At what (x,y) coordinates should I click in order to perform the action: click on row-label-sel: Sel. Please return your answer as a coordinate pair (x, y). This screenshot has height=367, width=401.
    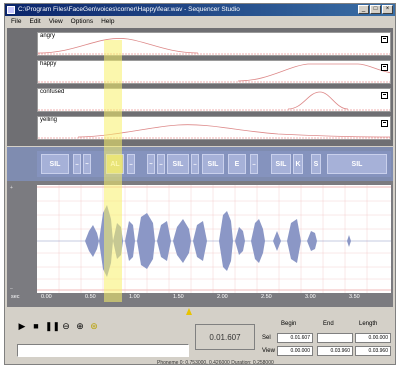
    Looking at the image, I should click on (266, 338).